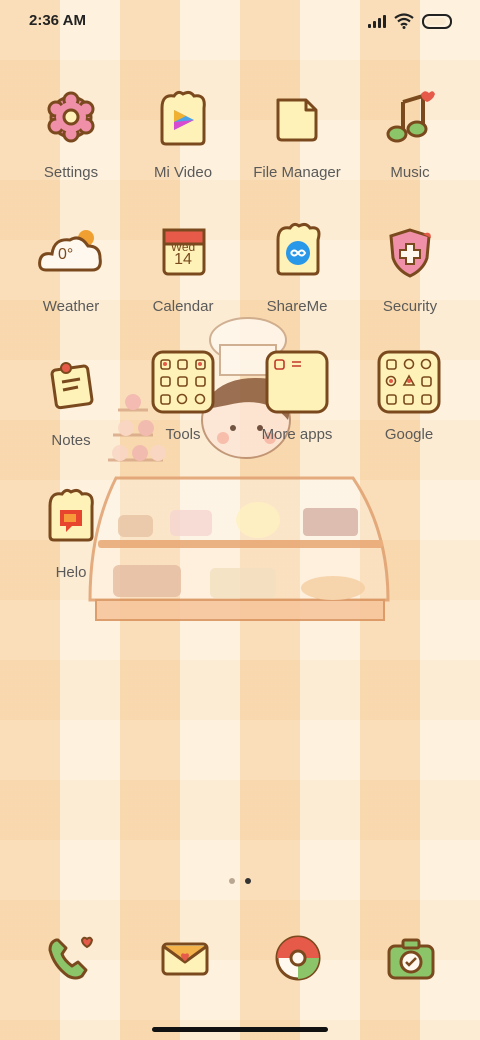 The height and width of the screenshot is (1040, 480). I want to click on status-bar: 2:36 AM, so click(240, 22).